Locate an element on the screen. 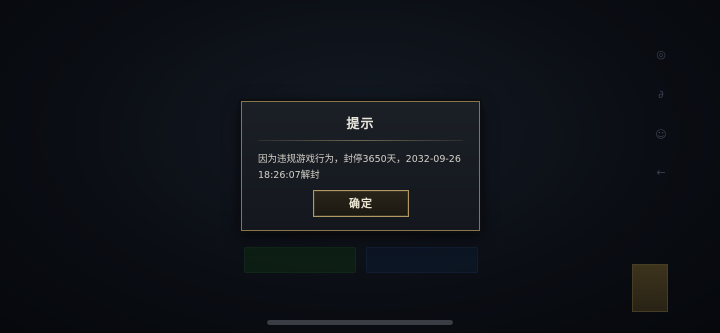  confirm-button: 确定 is located at coordinates (361, 203).